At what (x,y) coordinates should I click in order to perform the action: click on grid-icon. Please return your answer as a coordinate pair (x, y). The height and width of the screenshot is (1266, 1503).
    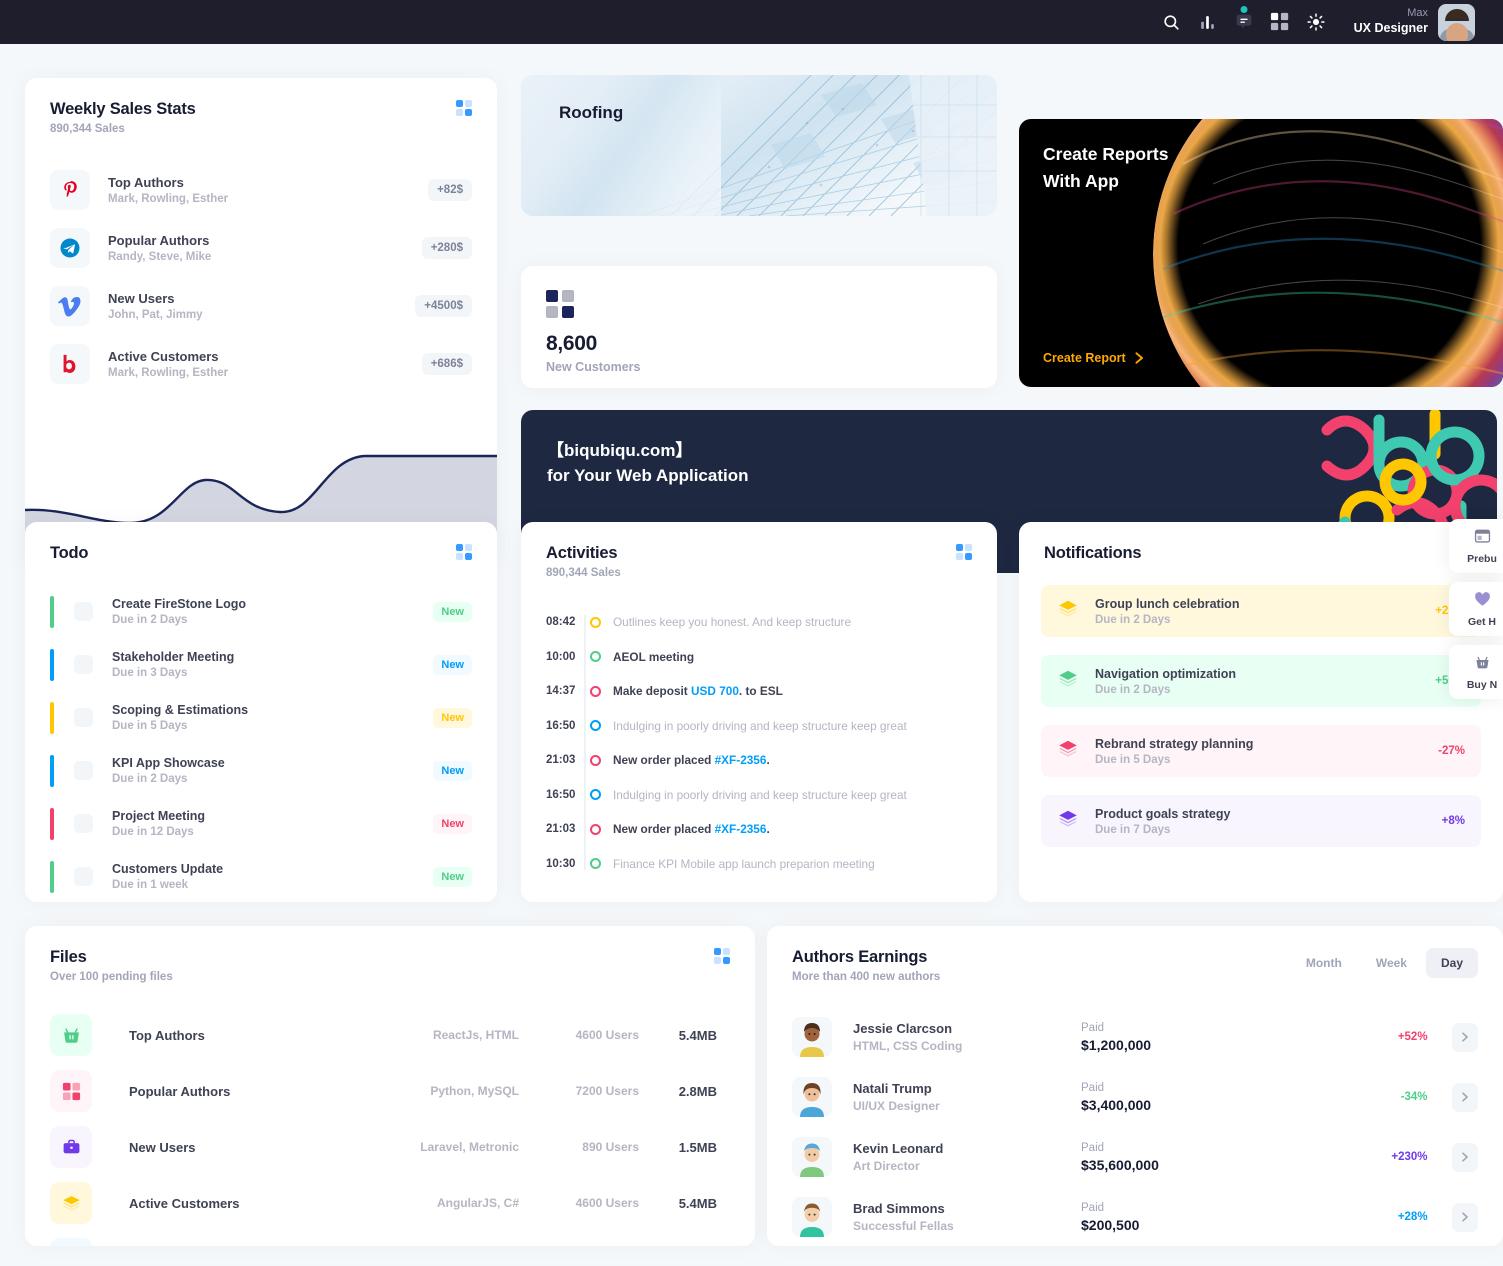
    Looking at the image, I should click on (71, 1091).